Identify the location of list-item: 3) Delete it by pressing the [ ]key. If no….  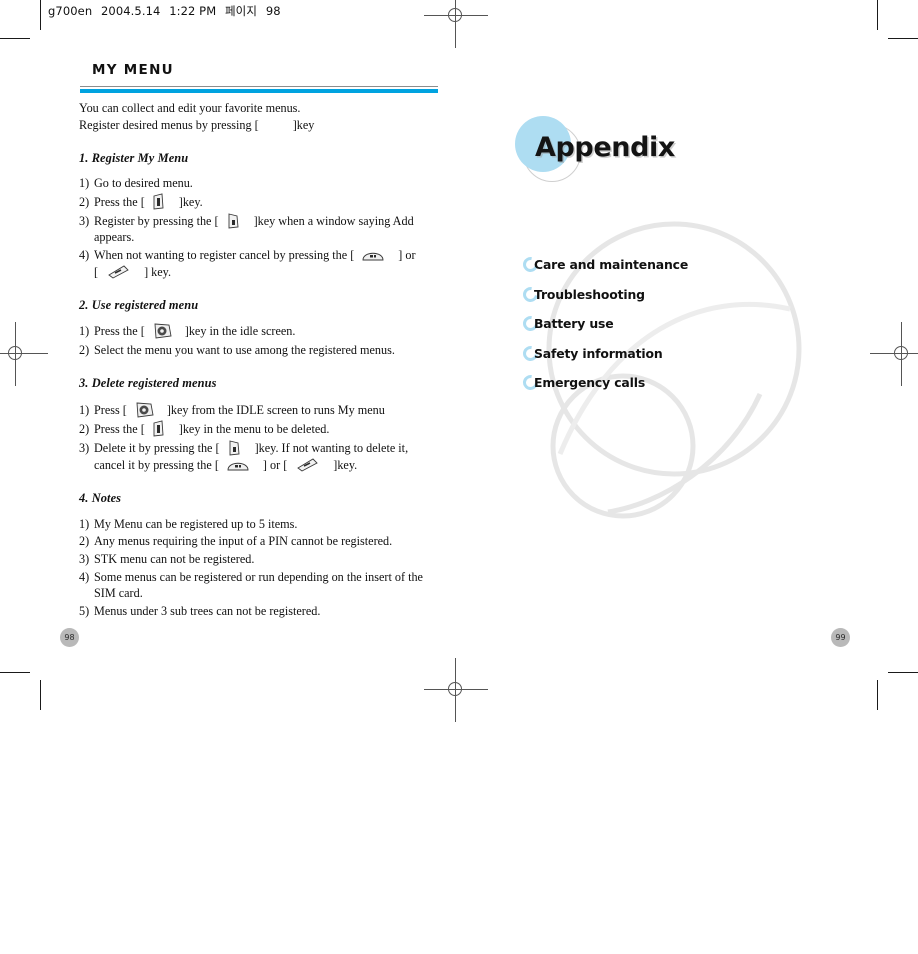
(265, 456).